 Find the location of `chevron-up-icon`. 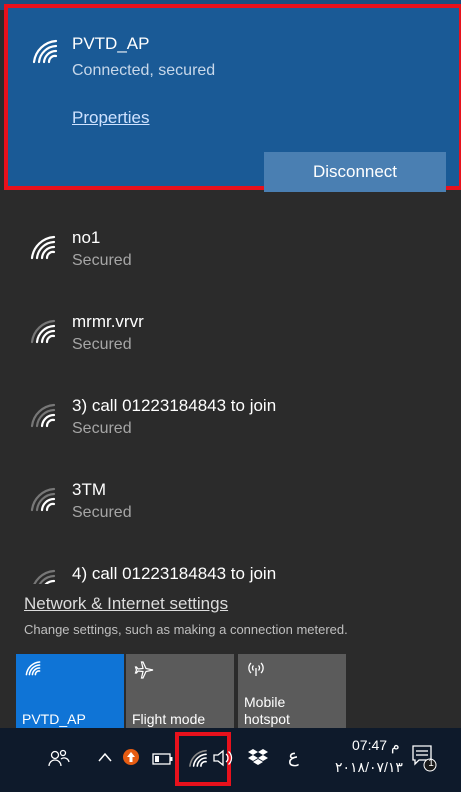

chevron-up-icon is located at coordinates (105, 759).